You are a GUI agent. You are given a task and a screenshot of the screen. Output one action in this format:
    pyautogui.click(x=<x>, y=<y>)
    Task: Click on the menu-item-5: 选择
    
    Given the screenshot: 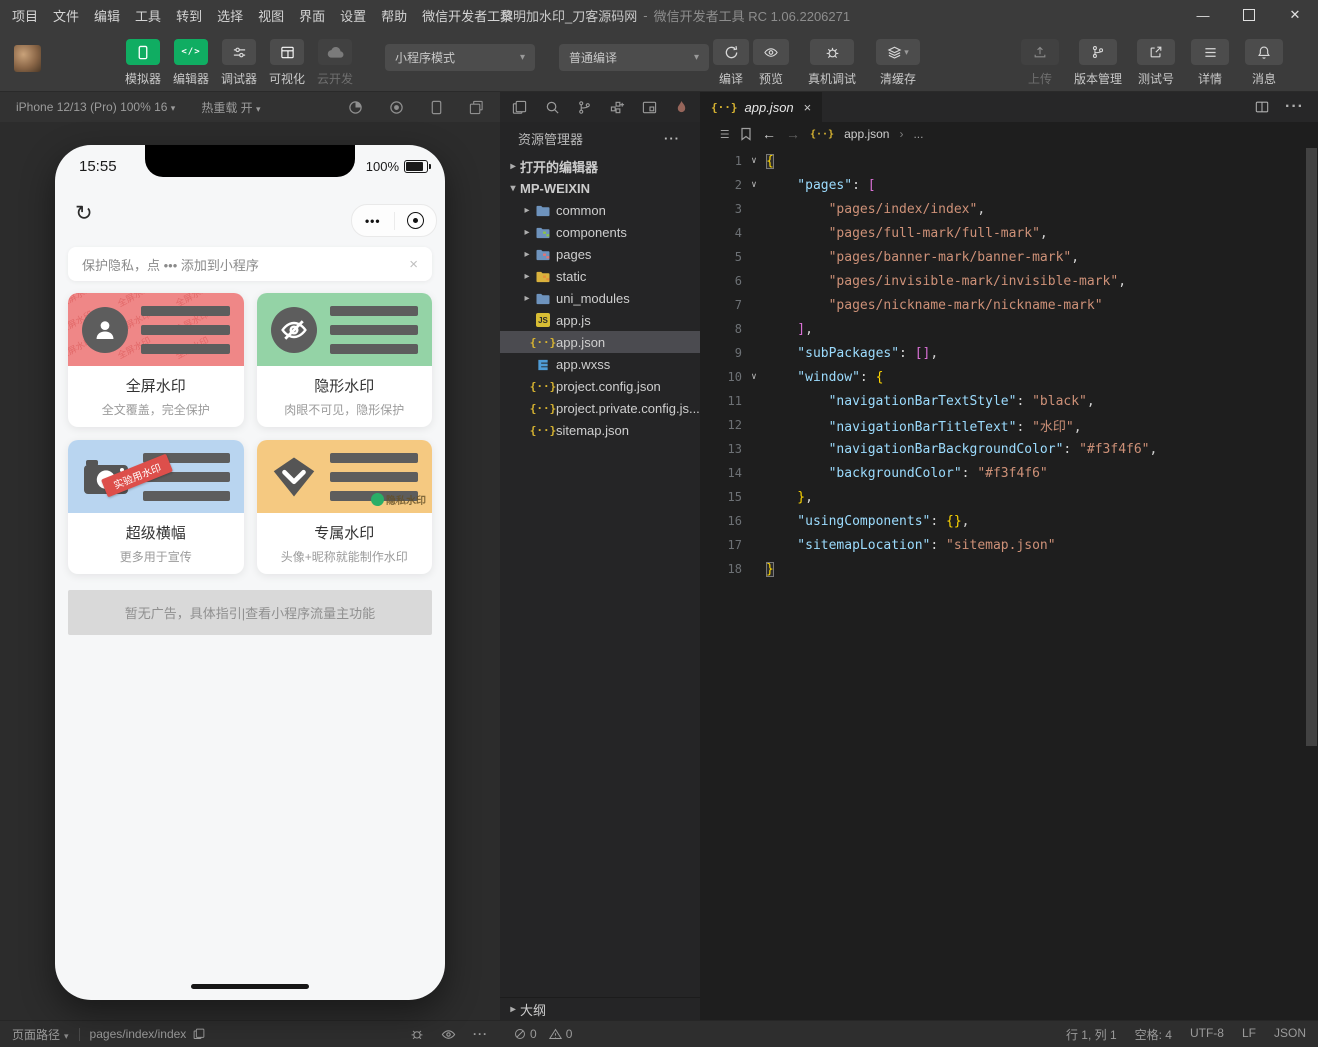 What is the action you would take?
    pyautogui.click(x=230, y=15)
    